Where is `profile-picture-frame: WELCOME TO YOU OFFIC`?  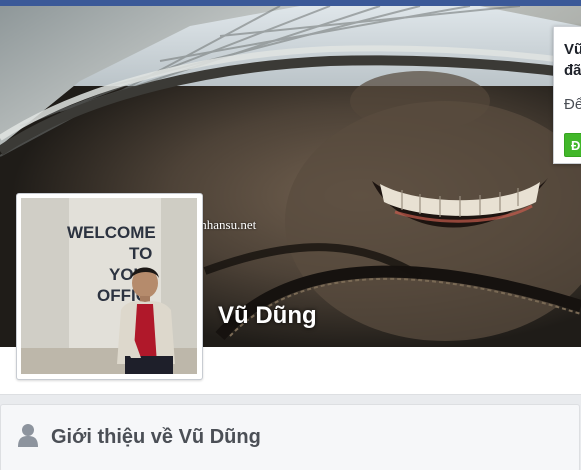 profile-picture-frame: WELCOME TO YOU OFFIC is located at coordinates (109, 286).